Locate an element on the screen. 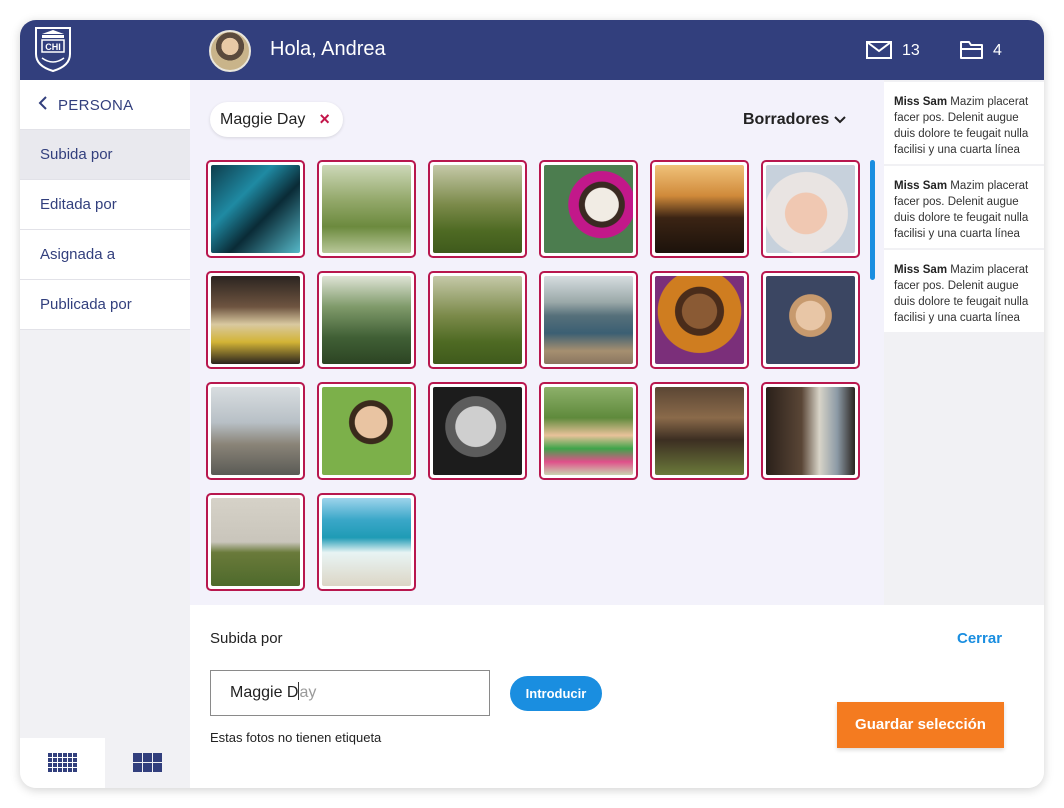  sidebar-item-editada-por: Editada por is located at coordinates (105, 205).